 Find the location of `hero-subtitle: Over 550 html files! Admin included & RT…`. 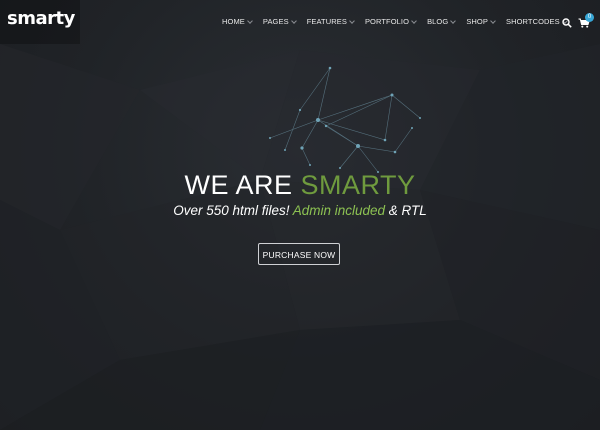

hero-subtitle: Over 550 html files! Admin included & RT… is located at coordinates (300, 210).